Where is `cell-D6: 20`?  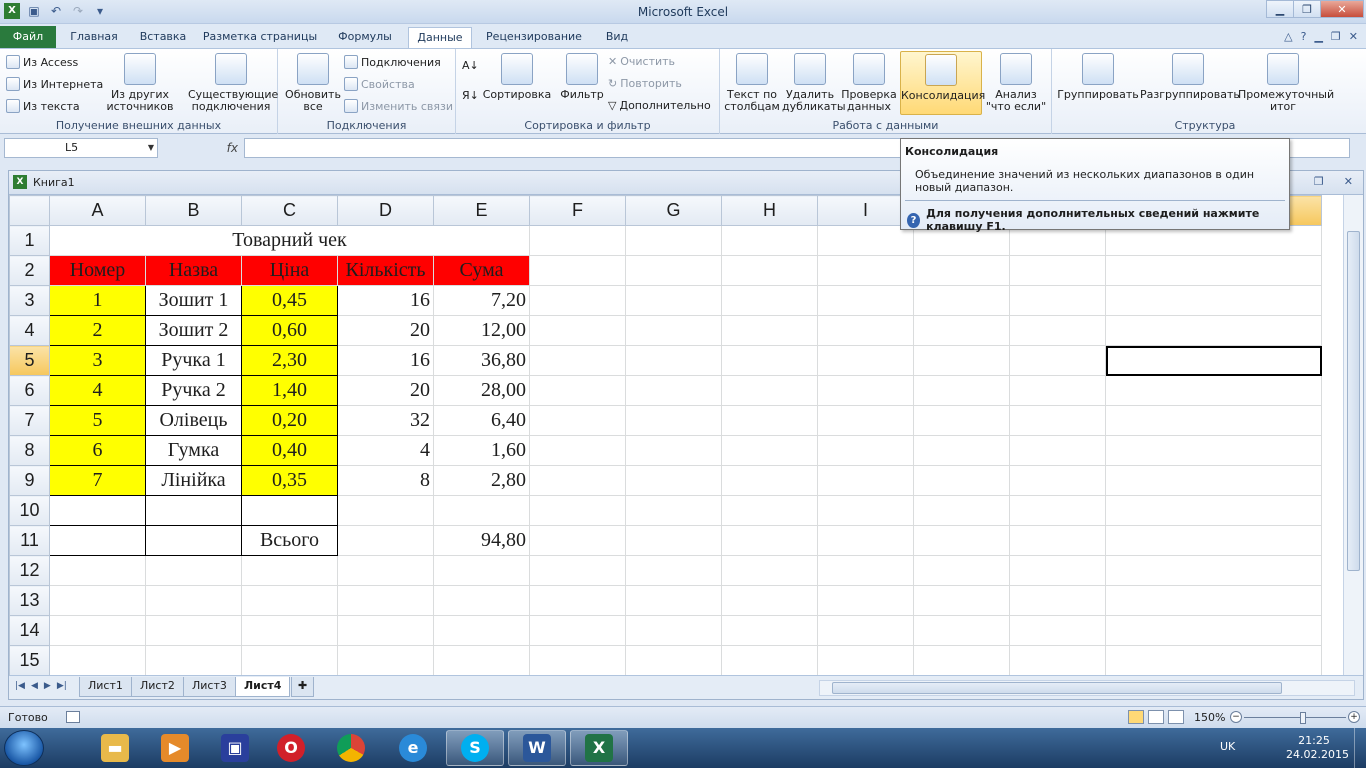 cell-D6: 20 is located at coordinates (385, 390).